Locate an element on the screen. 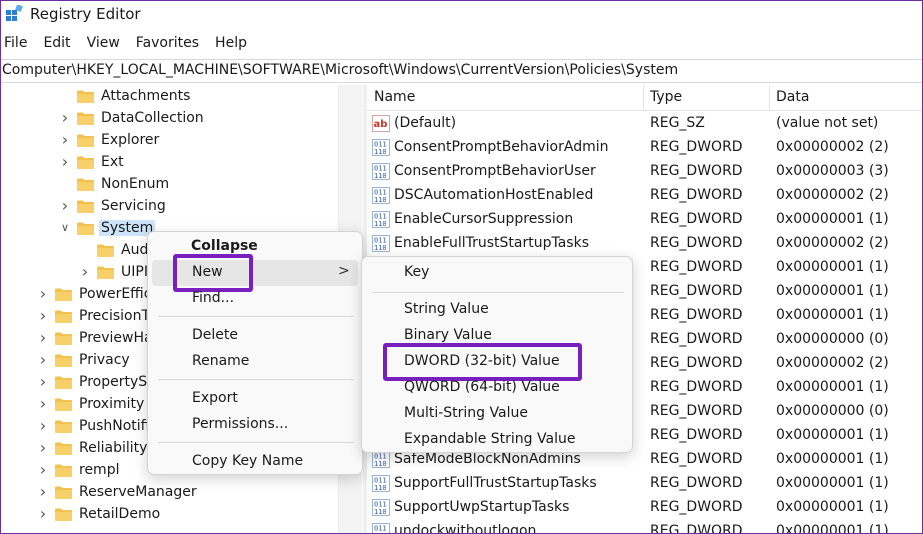 The height and width of the screenshot is (534, 923). tree-item: Attachments is located at coordinates (125, 96).